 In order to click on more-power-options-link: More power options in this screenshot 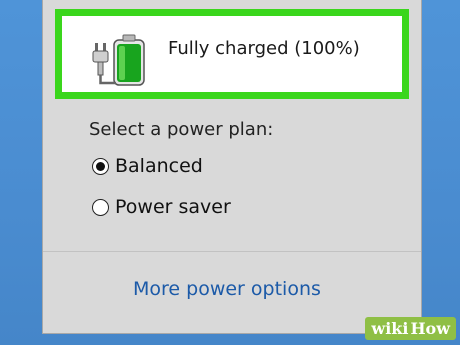, I will do `click(227, 289)`.